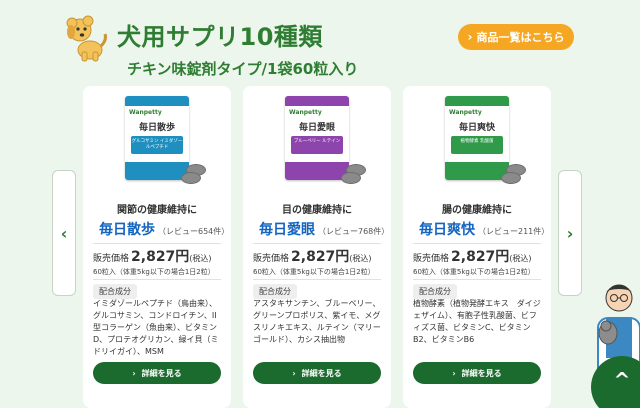 This screenshot has width=640, height=408. Describe the element at coordinates (354, 231) in the screenshot. I see `review-count: （レビュー768件）` at that location.